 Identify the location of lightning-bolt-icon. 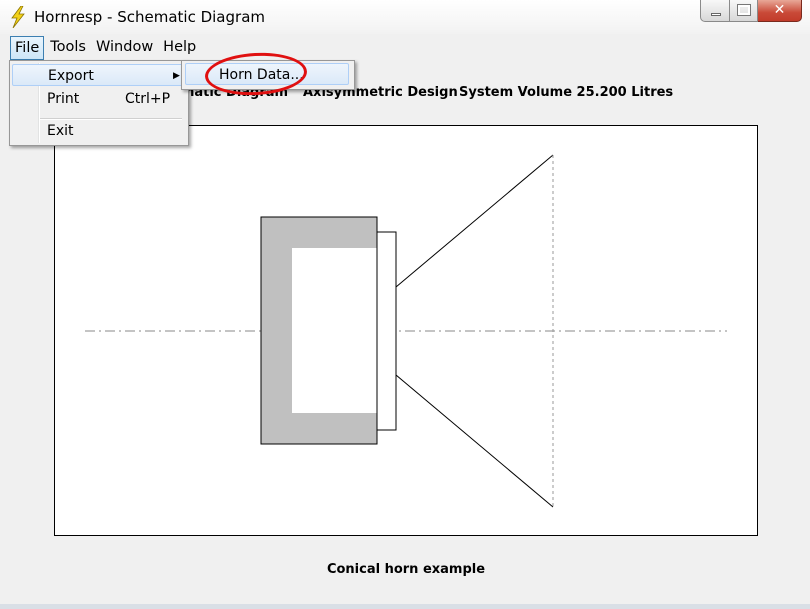
(18, 17).